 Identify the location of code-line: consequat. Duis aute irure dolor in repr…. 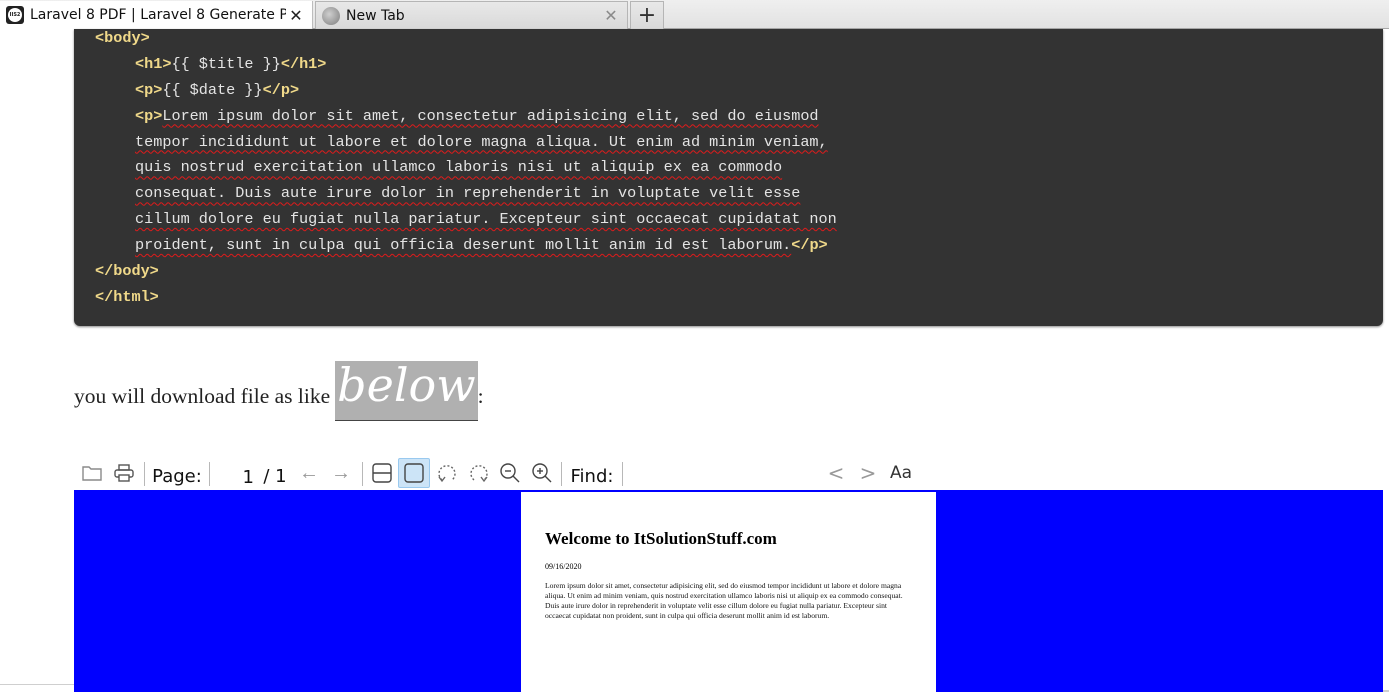
(739, 194).